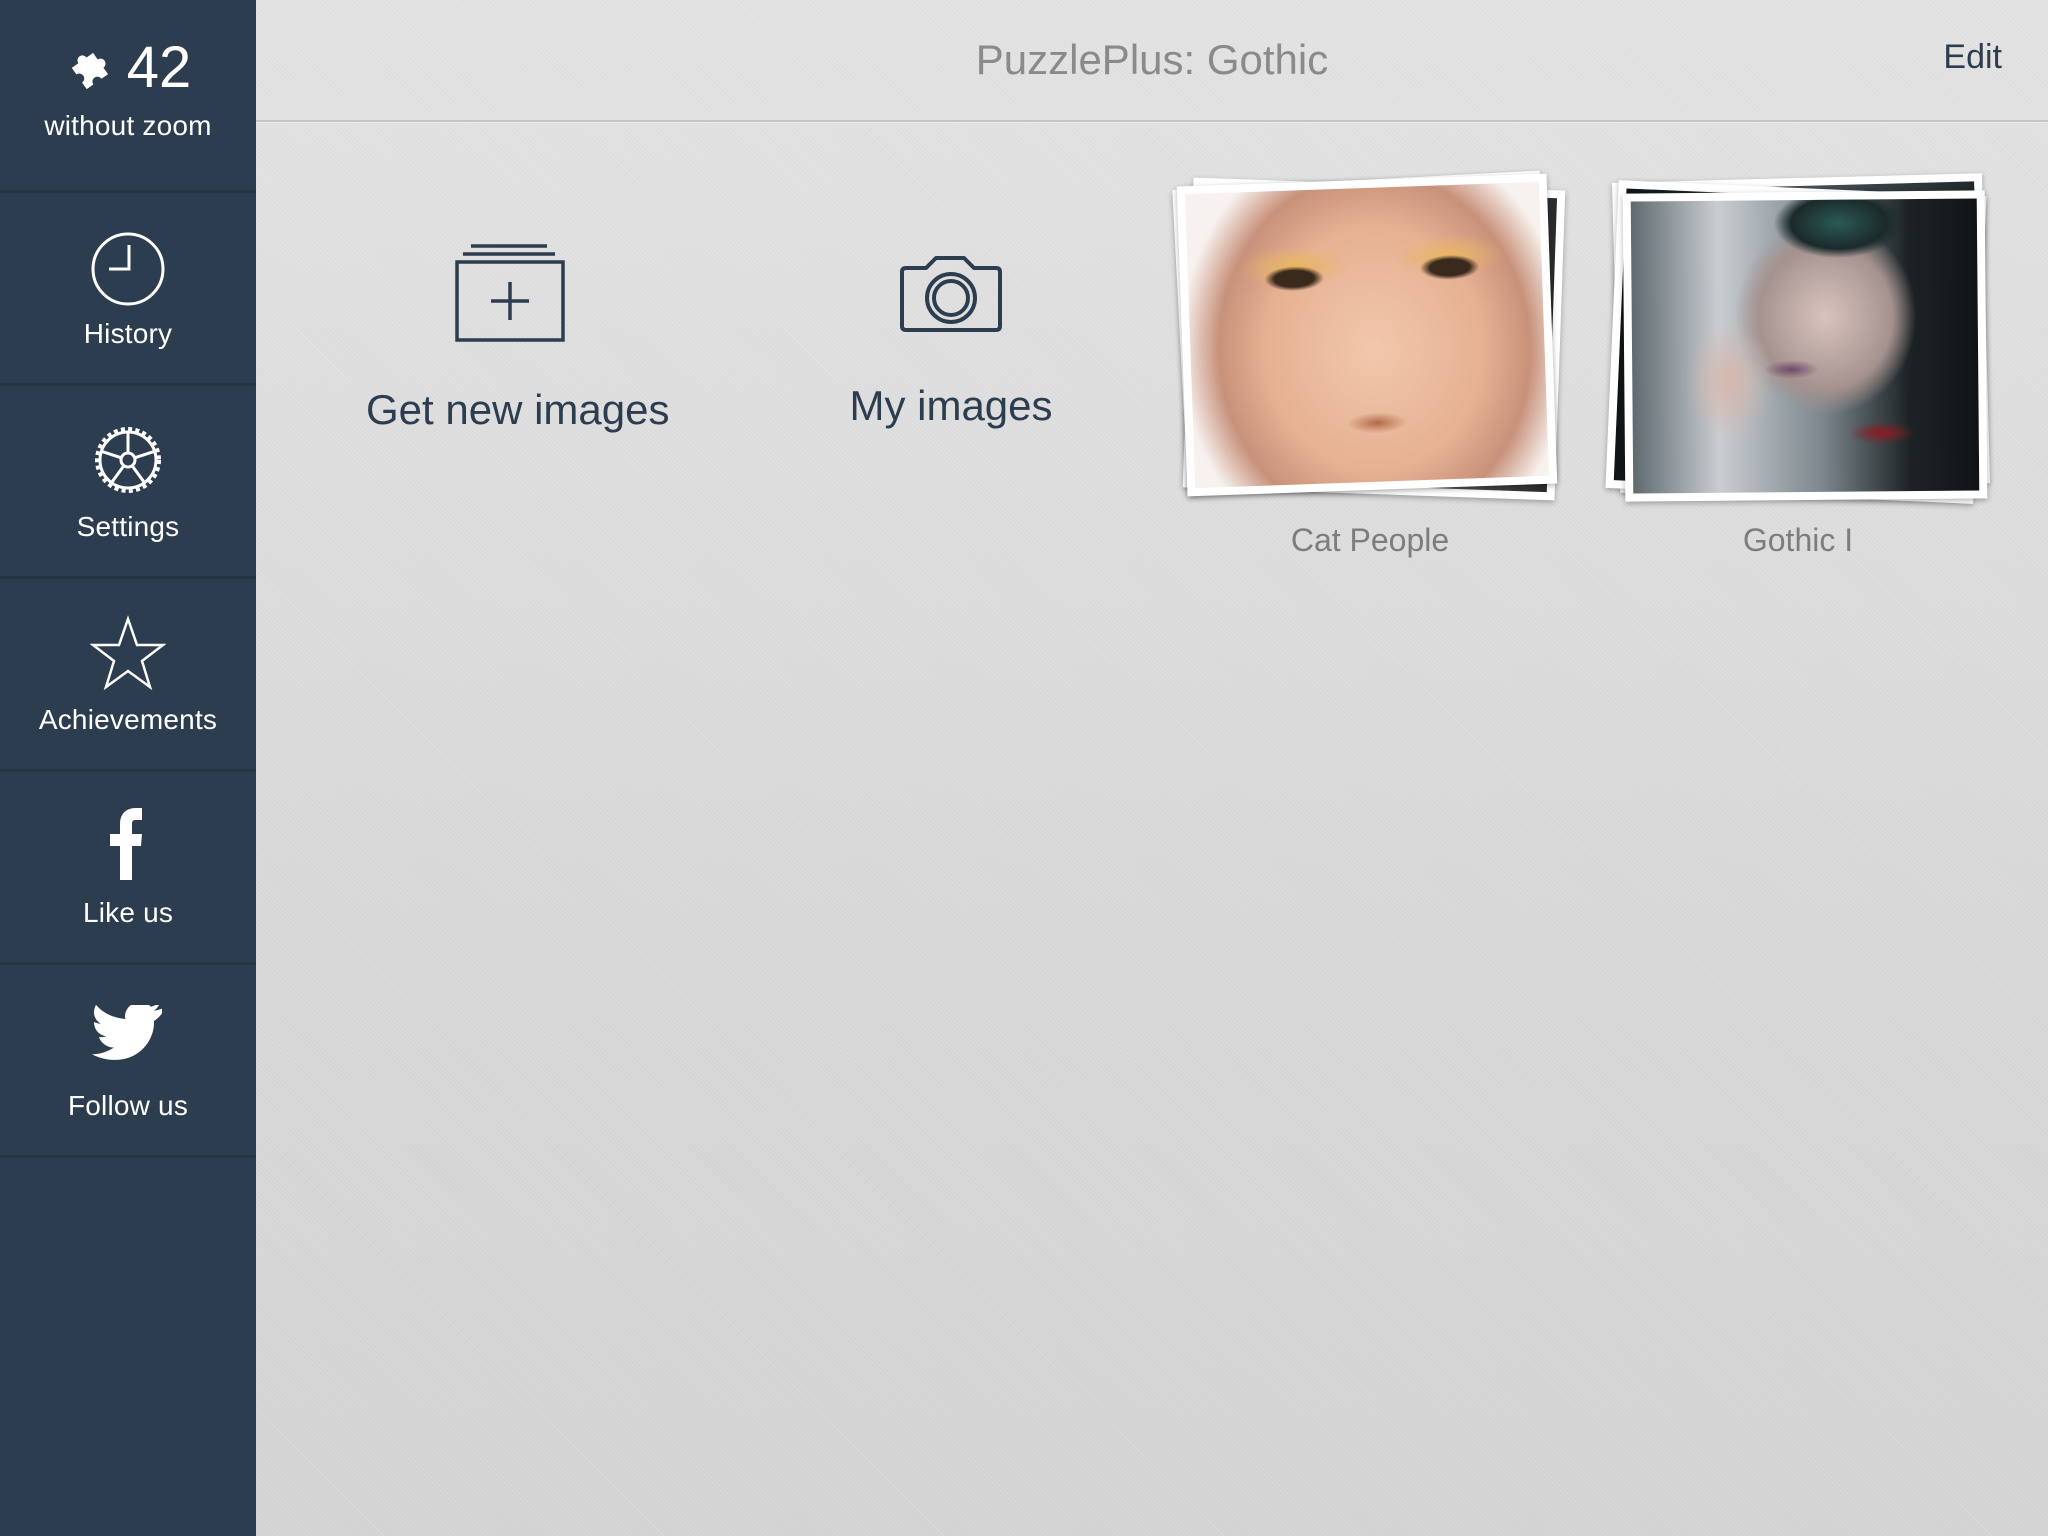  What do you see at coordinates (128, 526) in the screenshot?
I see `sidebar-item-label: Settings` at bounding box center [128, 526].